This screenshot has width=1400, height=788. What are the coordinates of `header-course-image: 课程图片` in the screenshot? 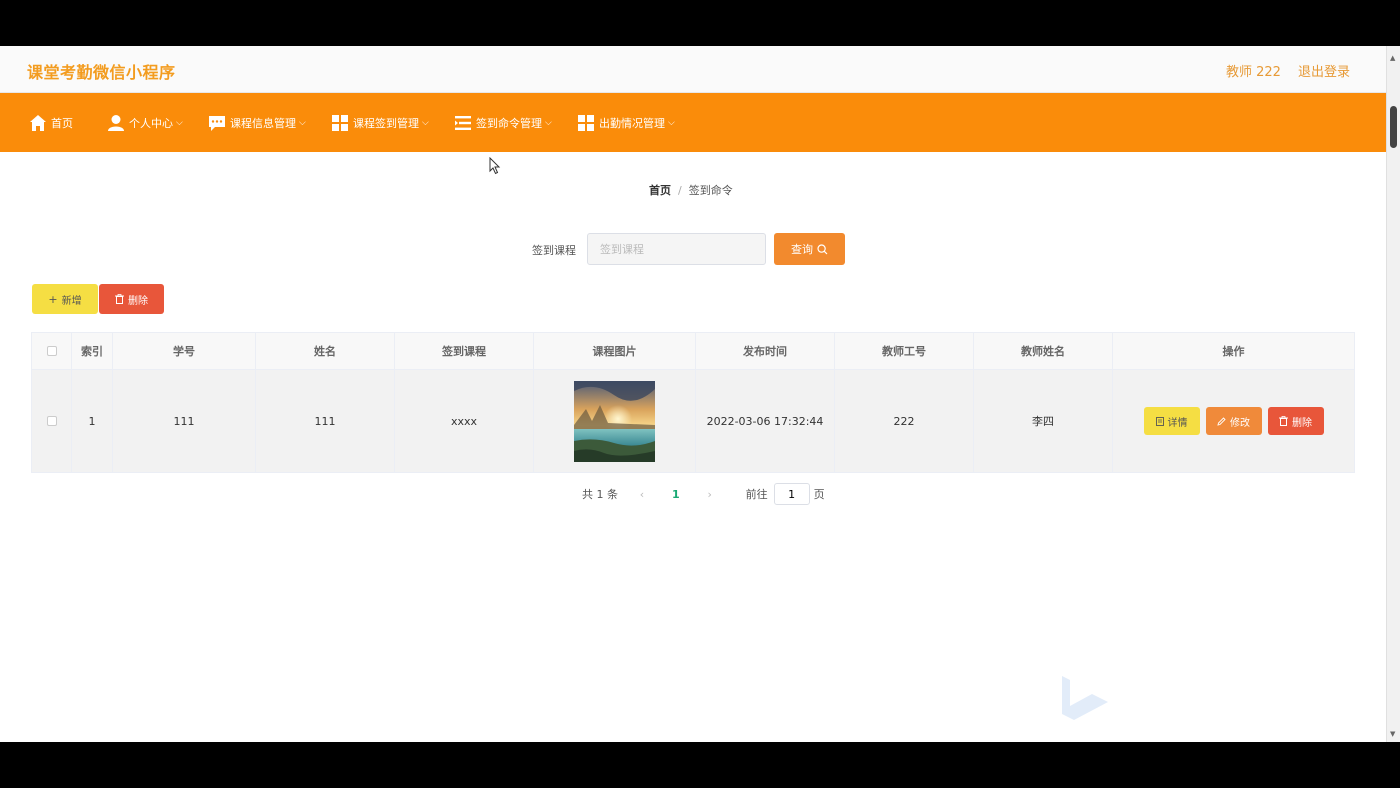 It's located at (615, 351).